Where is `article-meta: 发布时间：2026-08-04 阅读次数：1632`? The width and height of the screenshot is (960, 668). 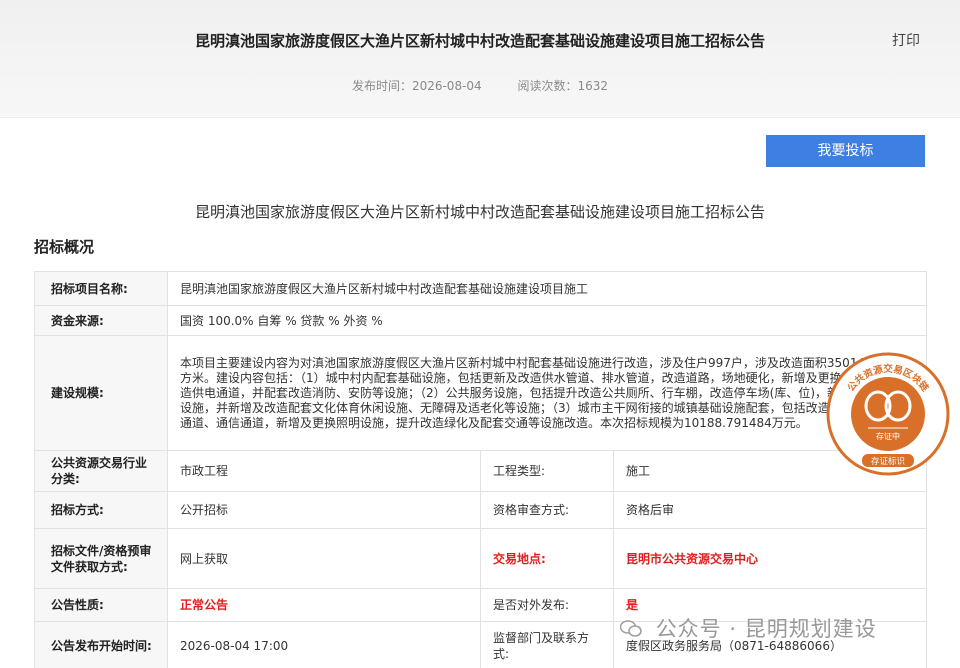 article-meta: 发布时间：2026-08-04 阅读次数：1632 is located at coordinates (480, 85).